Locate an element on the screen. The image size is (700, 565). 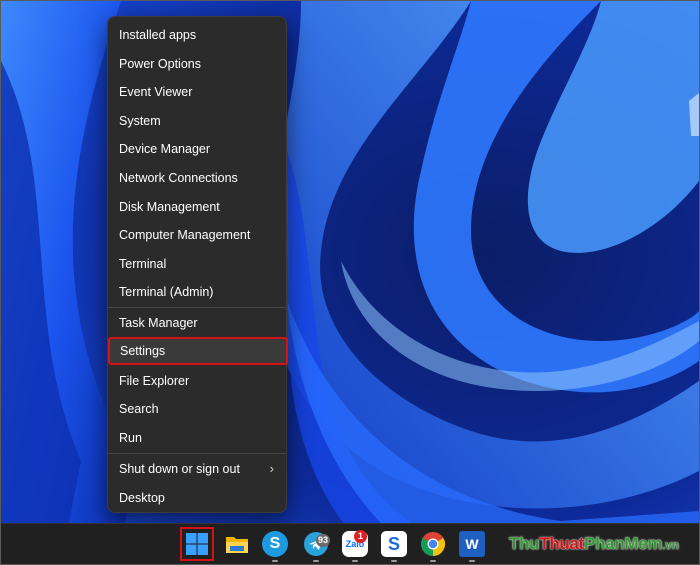
menu-item-terminal-admin: Terminal (Admin) is located at coordinates (197, 292).